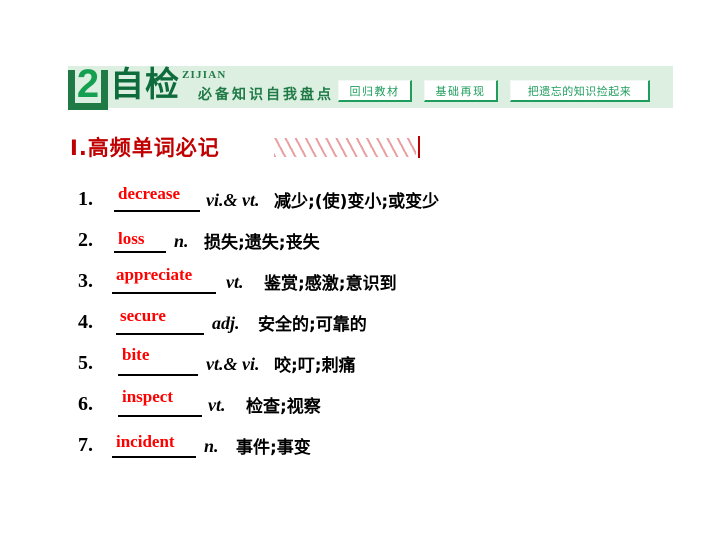  I want to click on hatch-end-bar, so click(419, 147).